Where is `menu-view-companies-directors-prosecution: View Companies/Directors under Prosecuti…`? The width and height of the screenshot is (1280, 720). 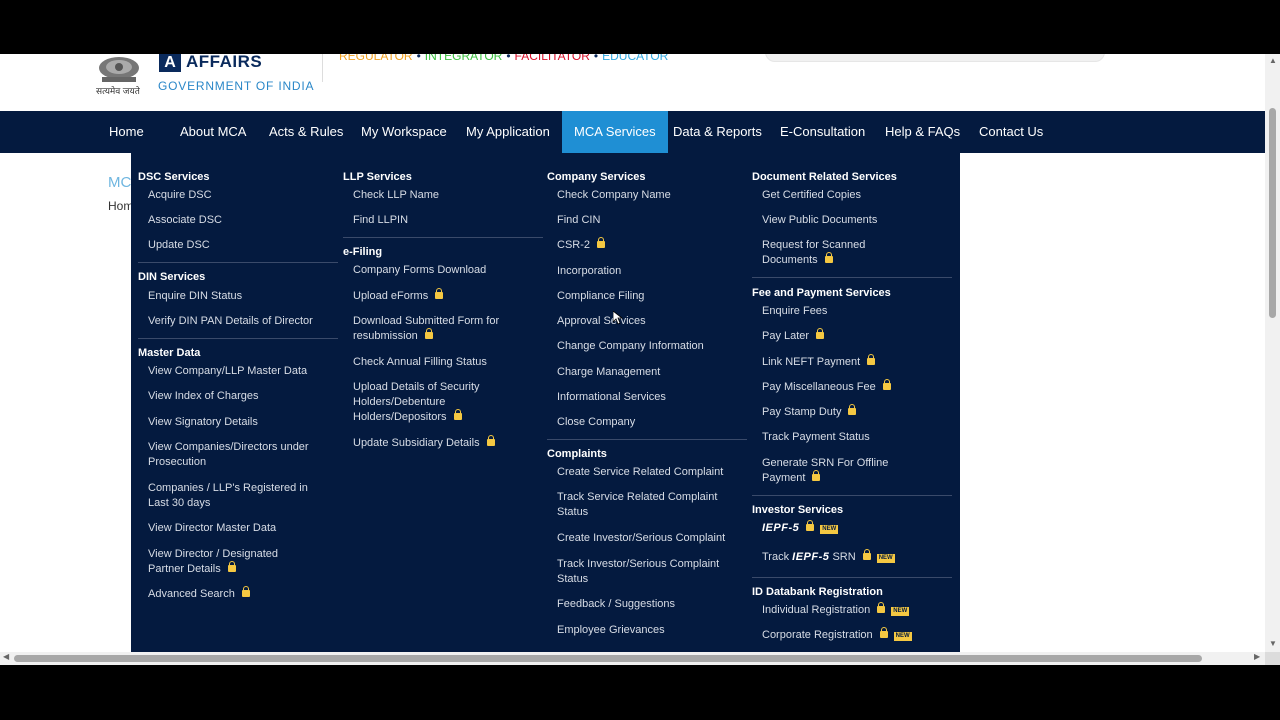
menu-view-companies-directors-prosecution: View Companies/Directors under Prosecuti… is located at coordinates (238, 455).